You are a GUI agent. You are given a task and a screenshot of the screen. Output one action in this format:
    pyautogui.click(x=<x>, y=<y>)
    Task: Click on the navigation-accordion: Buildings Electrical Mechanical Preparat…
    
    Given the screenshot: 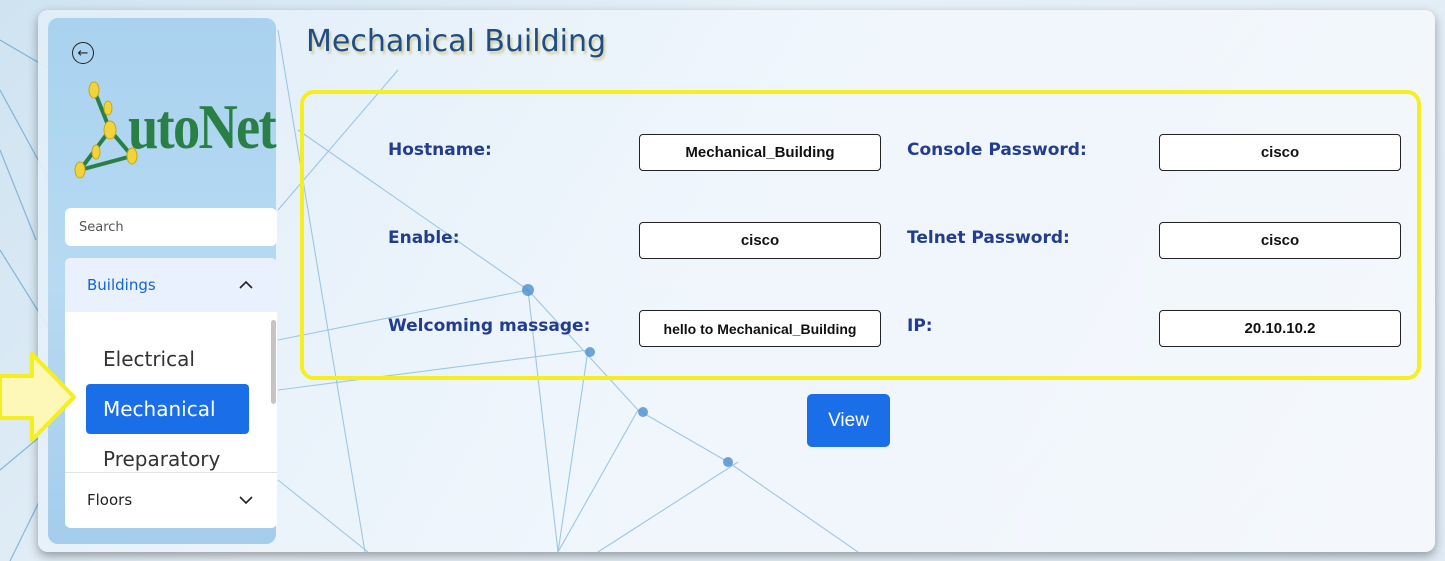 What is the action you would take?
    pyautogui.click(x=171, y=393)
    